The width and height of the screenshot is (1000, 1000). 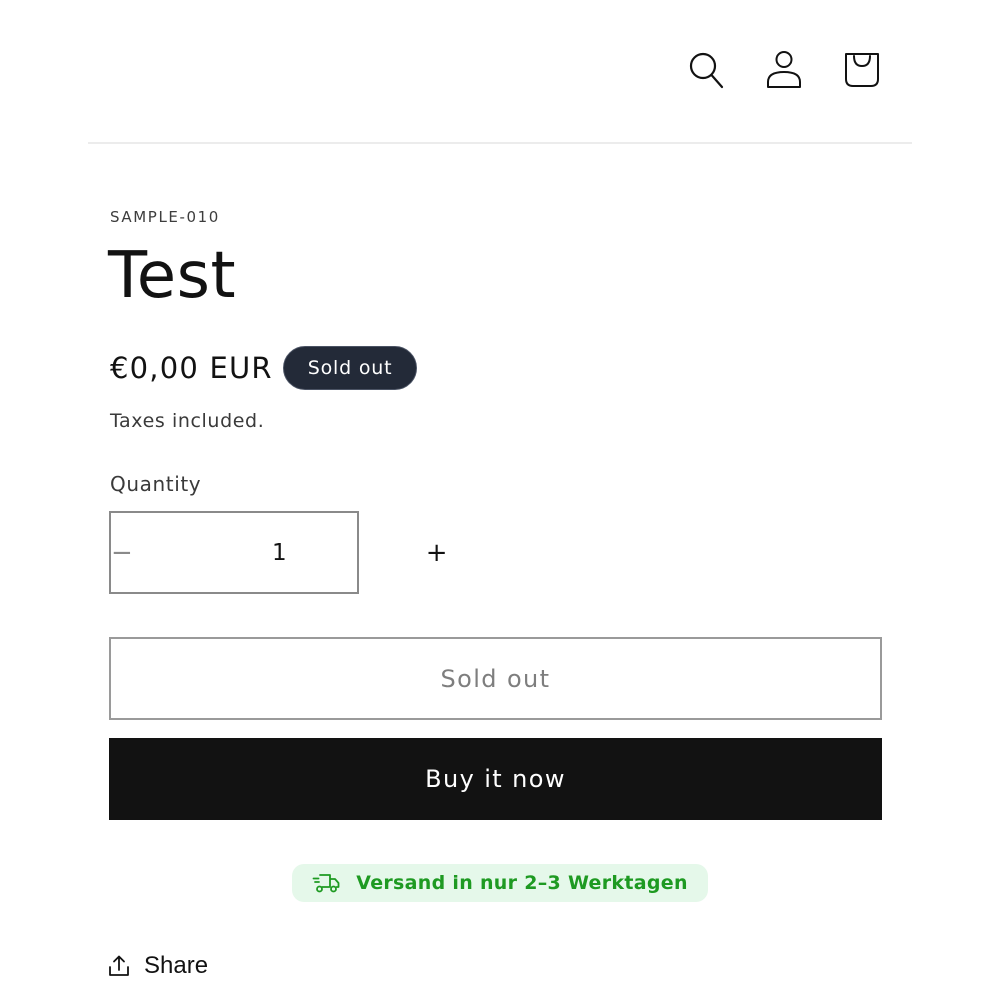 I want to click on delivery-truck-icon, so click(x=326, y=883).